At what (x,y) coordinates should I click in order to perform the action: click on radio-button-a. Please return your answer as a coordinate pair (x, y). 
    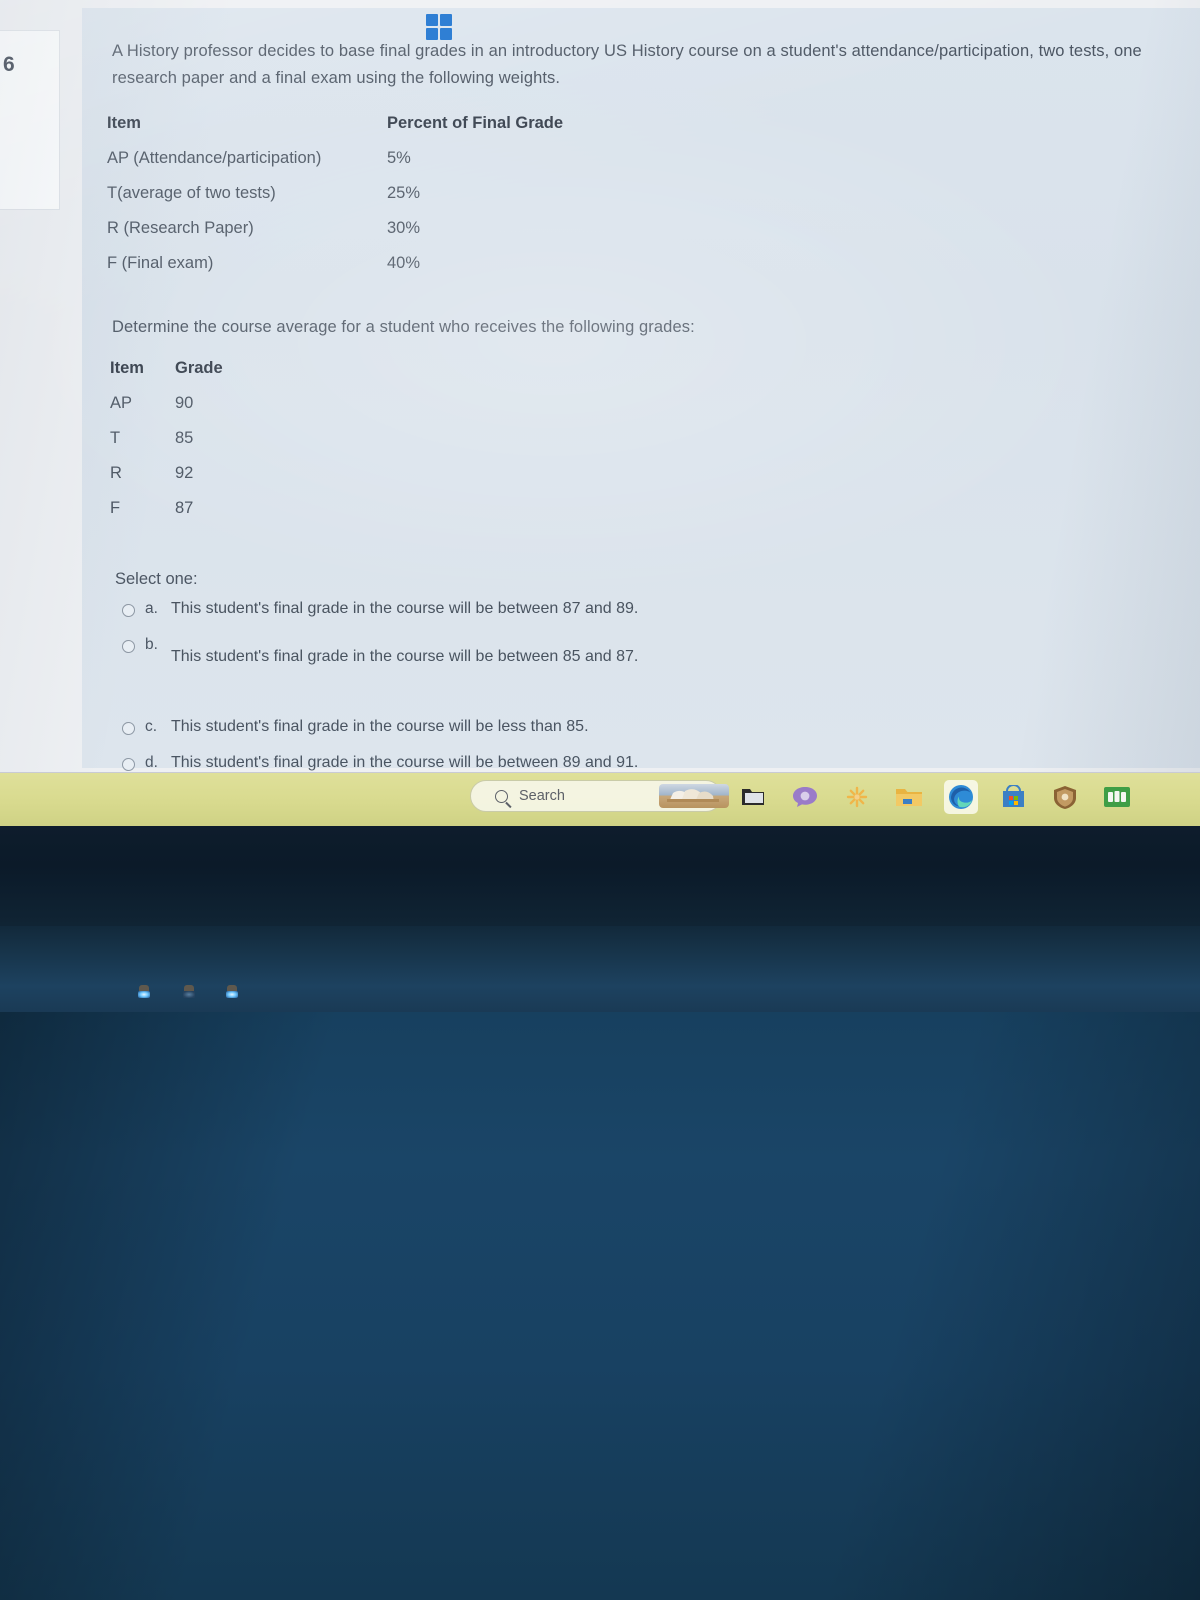
    Looking at the image, I should click on (128, 610).